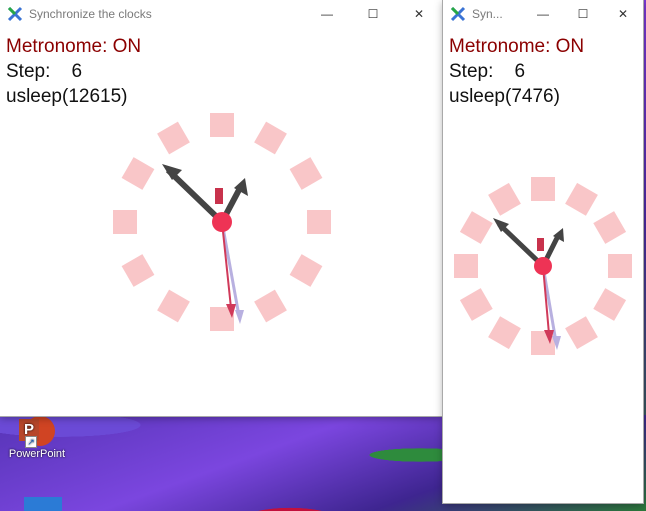 This screenshot has width=646, height=511. I want to click on desktop-icon-label: PowerPoint, so click(37, 454).